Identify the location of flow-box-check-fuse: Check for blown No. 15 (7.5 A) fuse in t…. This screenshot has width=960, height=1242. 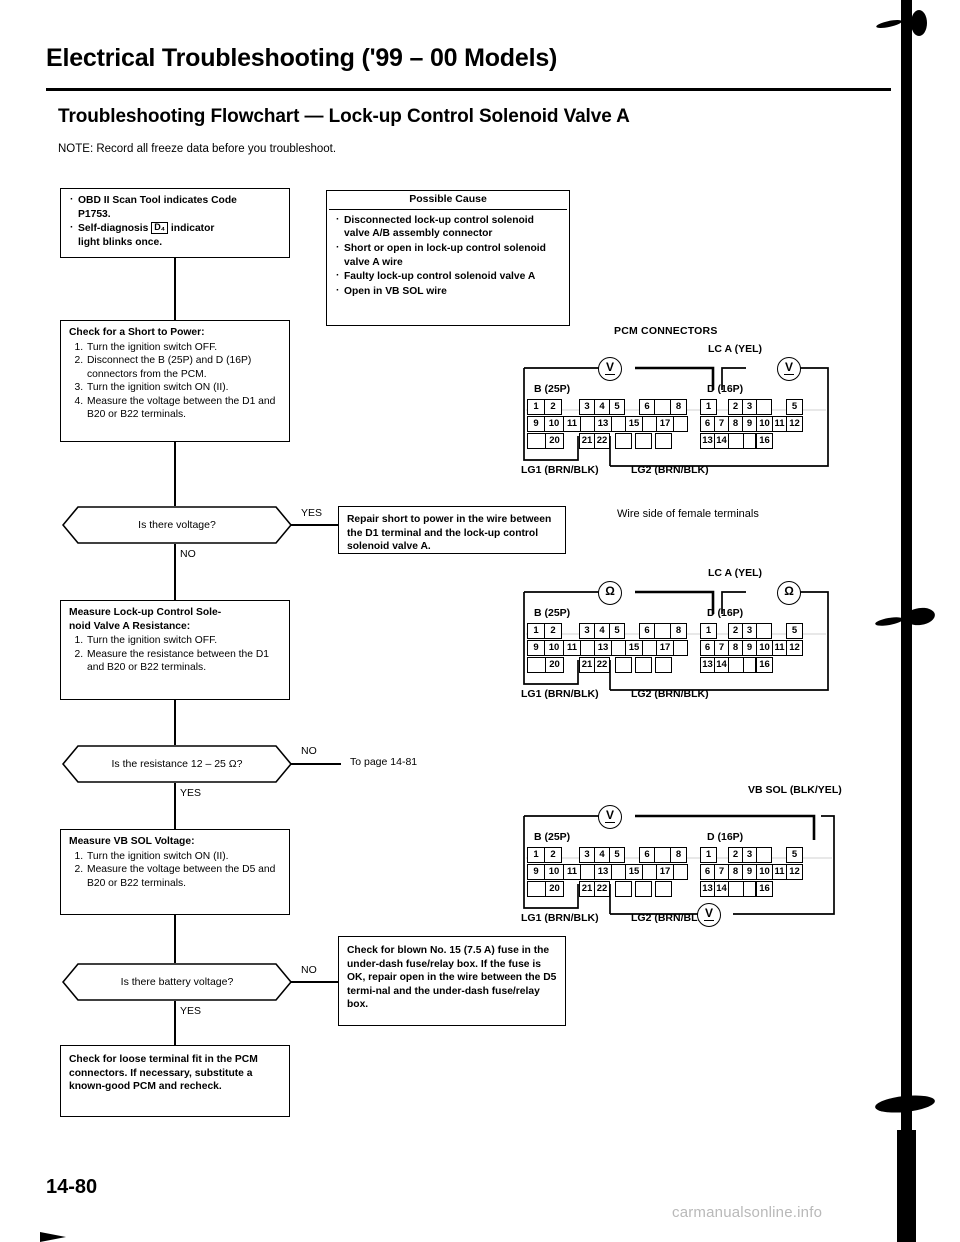
(452, 981).